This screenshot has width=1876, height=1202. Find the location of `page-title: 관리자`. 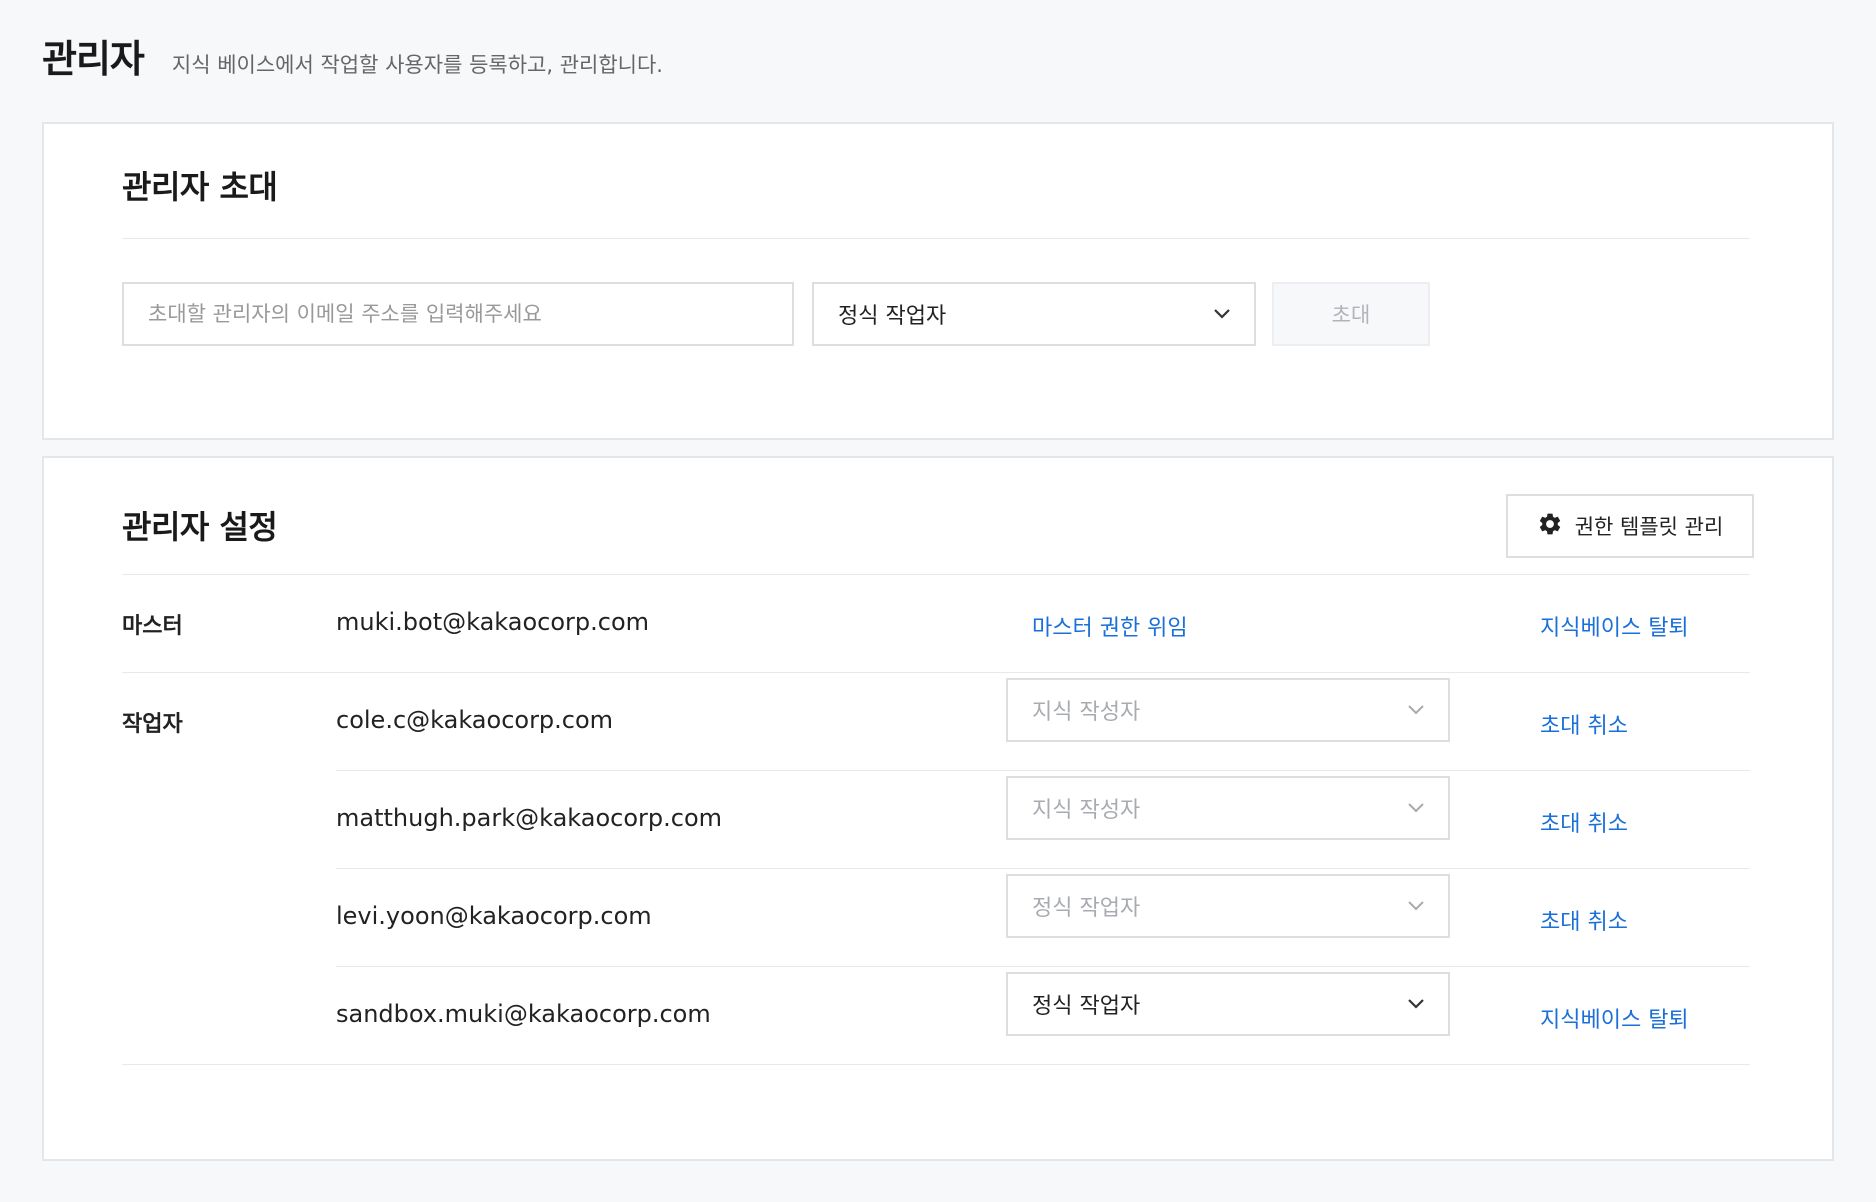

page-title: 관리자 is located at coordinates (93, 59).